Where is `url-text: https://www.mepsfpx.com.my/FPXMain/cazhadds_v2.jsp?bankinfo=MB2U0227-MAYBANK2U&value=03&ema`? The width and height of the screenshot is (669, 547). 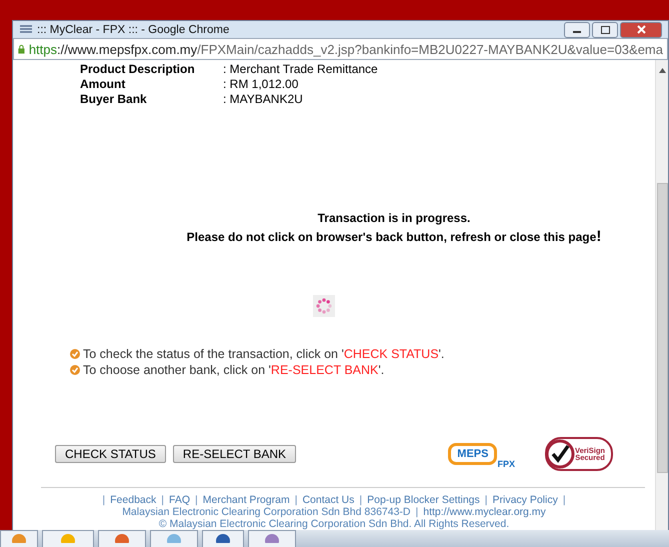 url-text: https://www.mepsfpx.com.my/FPXMain/cazhadds_v2.jsp?bankinfo=MB2U0227-MAYBANK2U&value=03&ema is located at coordinates (345, 49).